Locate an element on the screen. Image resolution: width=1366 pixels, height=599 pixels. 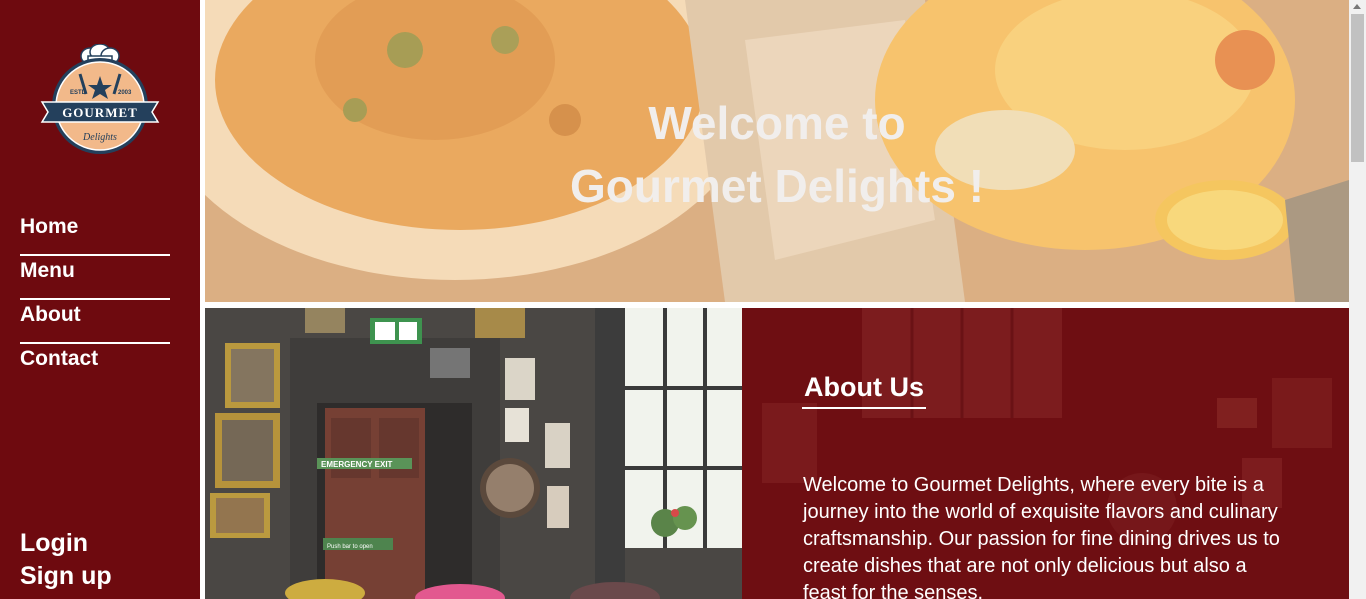
svg-text: GOURMET is located at coordinates (100, 112).